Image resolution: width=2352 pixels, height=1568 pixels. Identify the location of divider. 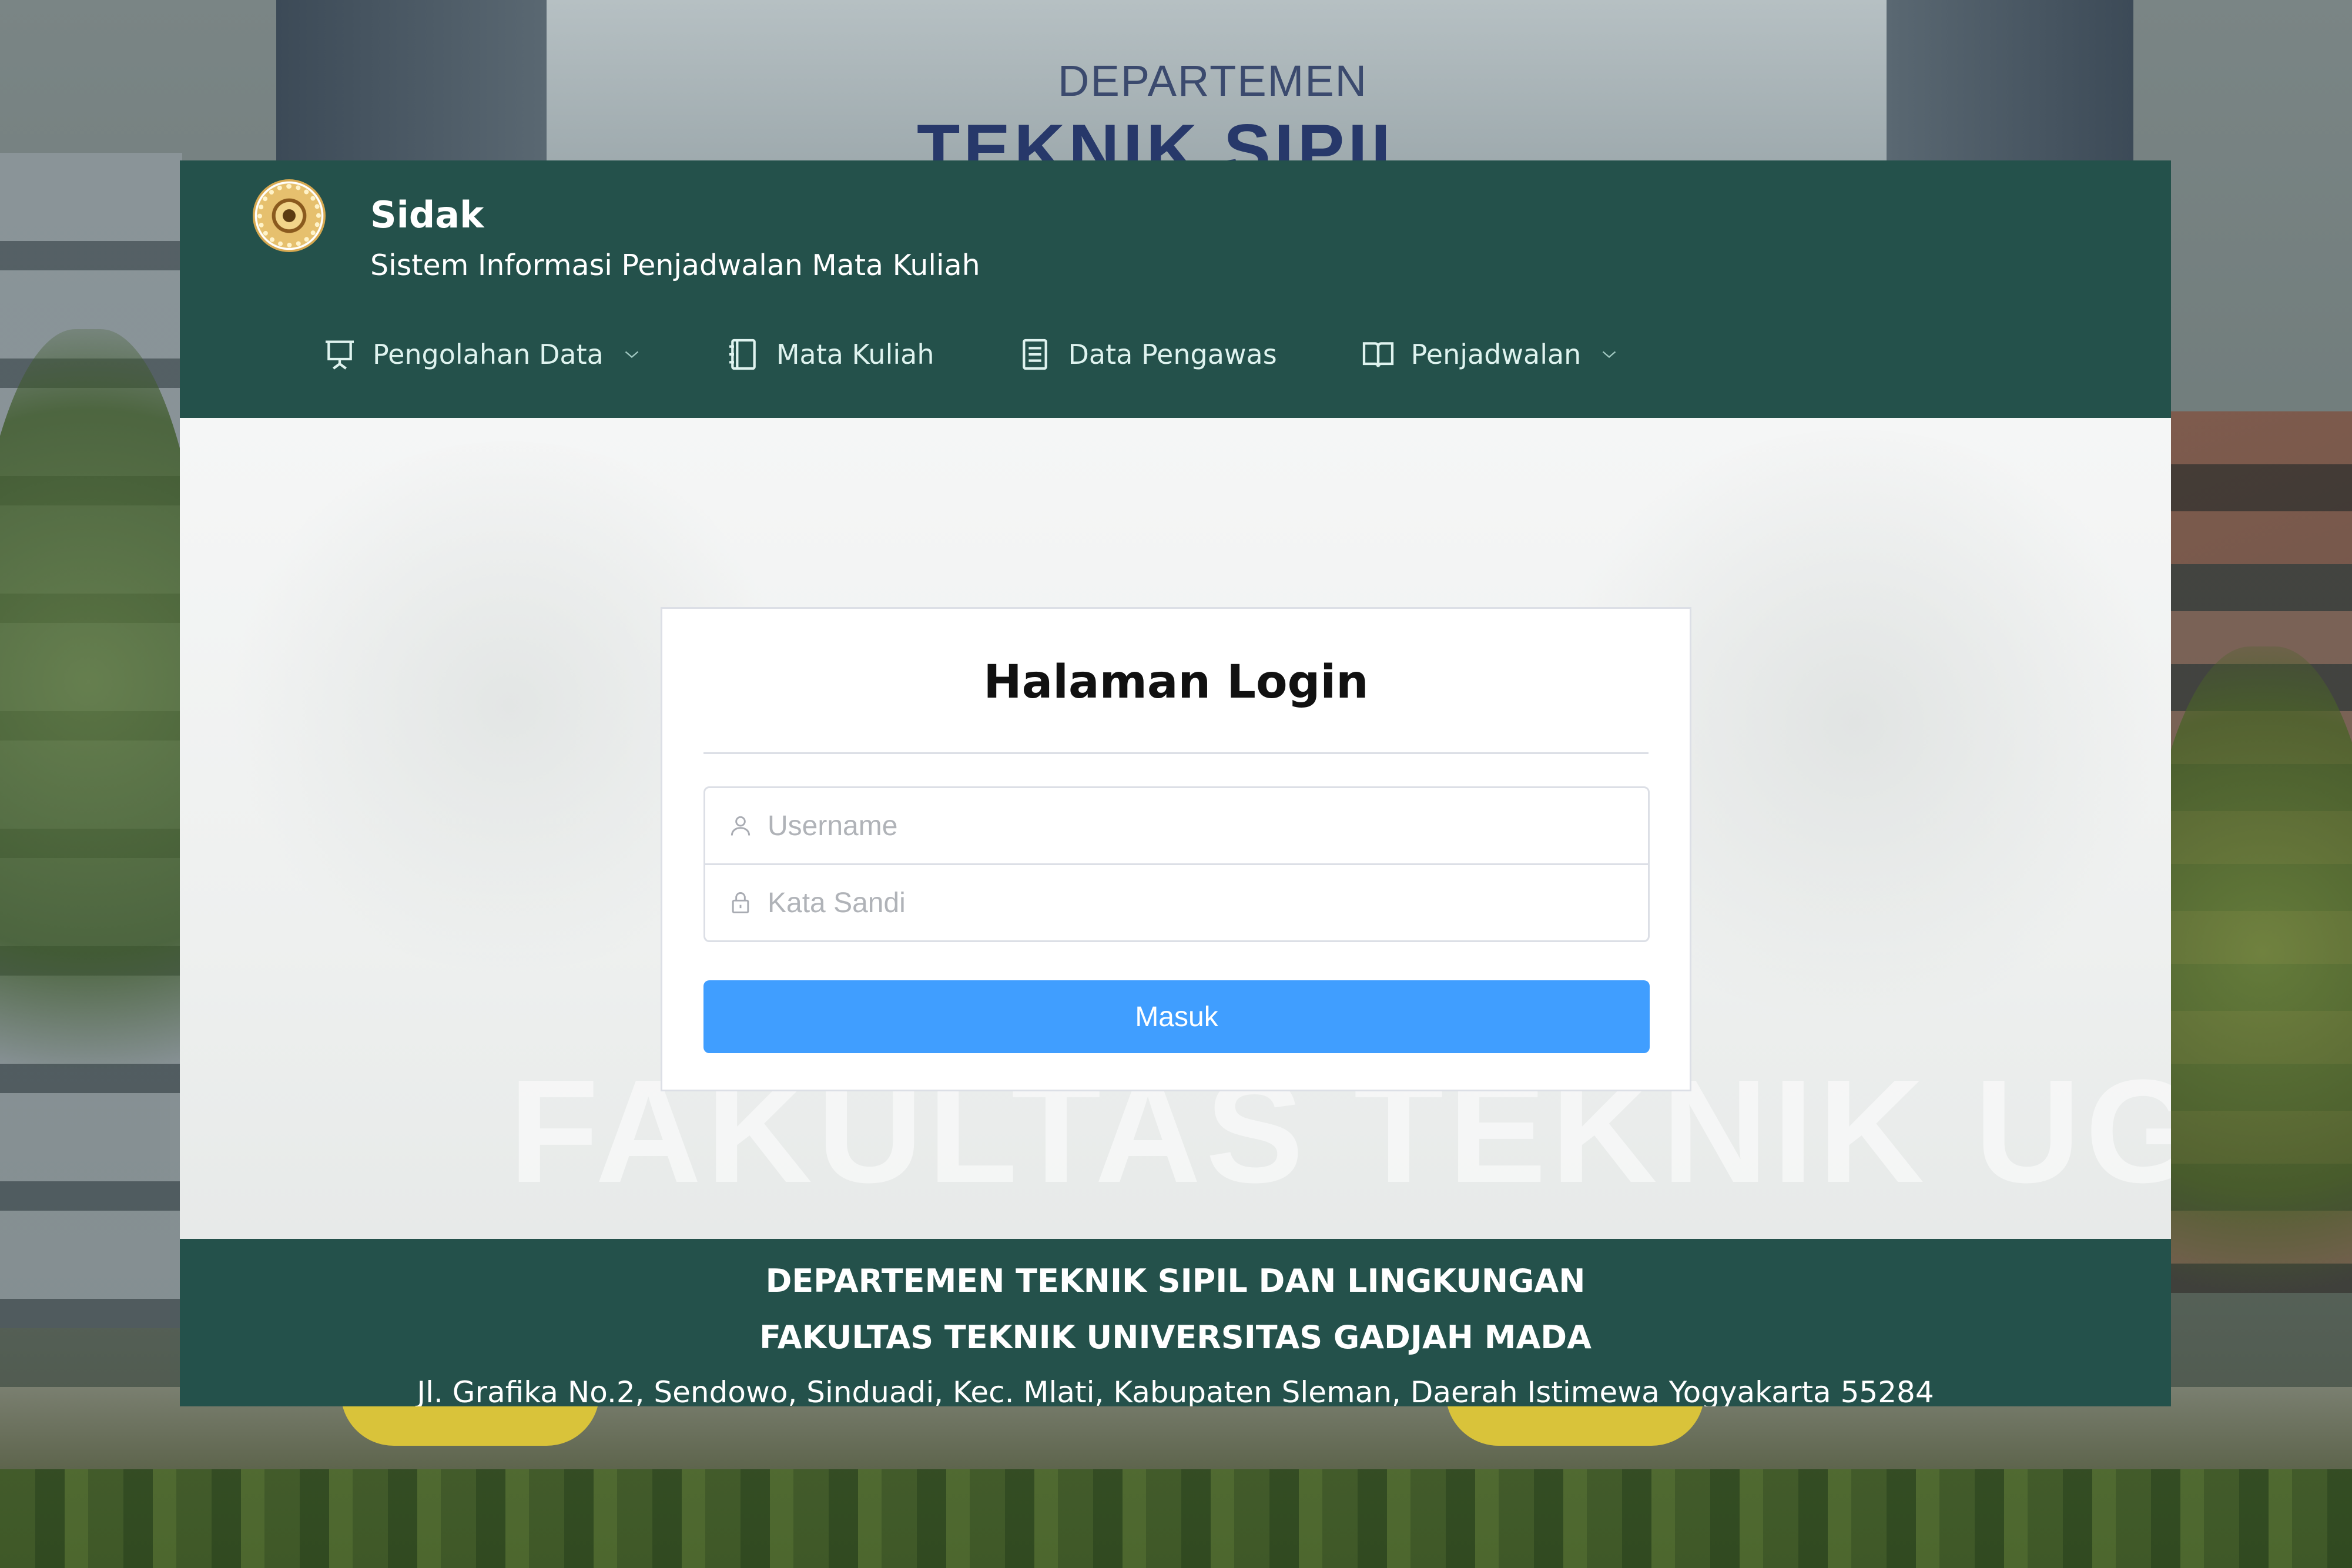
(1176, 753).